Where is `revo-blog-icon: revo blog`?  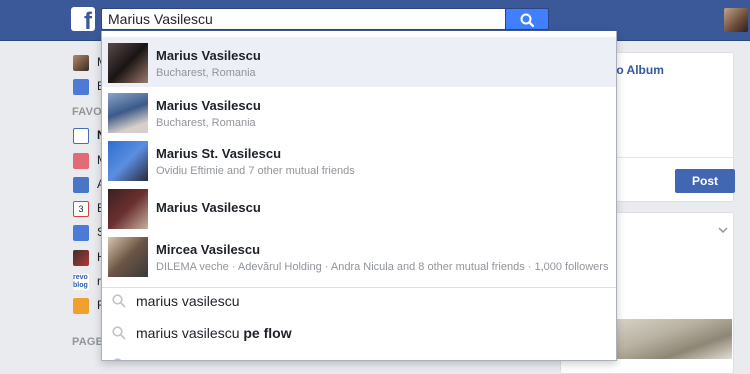
revo-blog-icon: revo blog is located at coordinates (81, 282).